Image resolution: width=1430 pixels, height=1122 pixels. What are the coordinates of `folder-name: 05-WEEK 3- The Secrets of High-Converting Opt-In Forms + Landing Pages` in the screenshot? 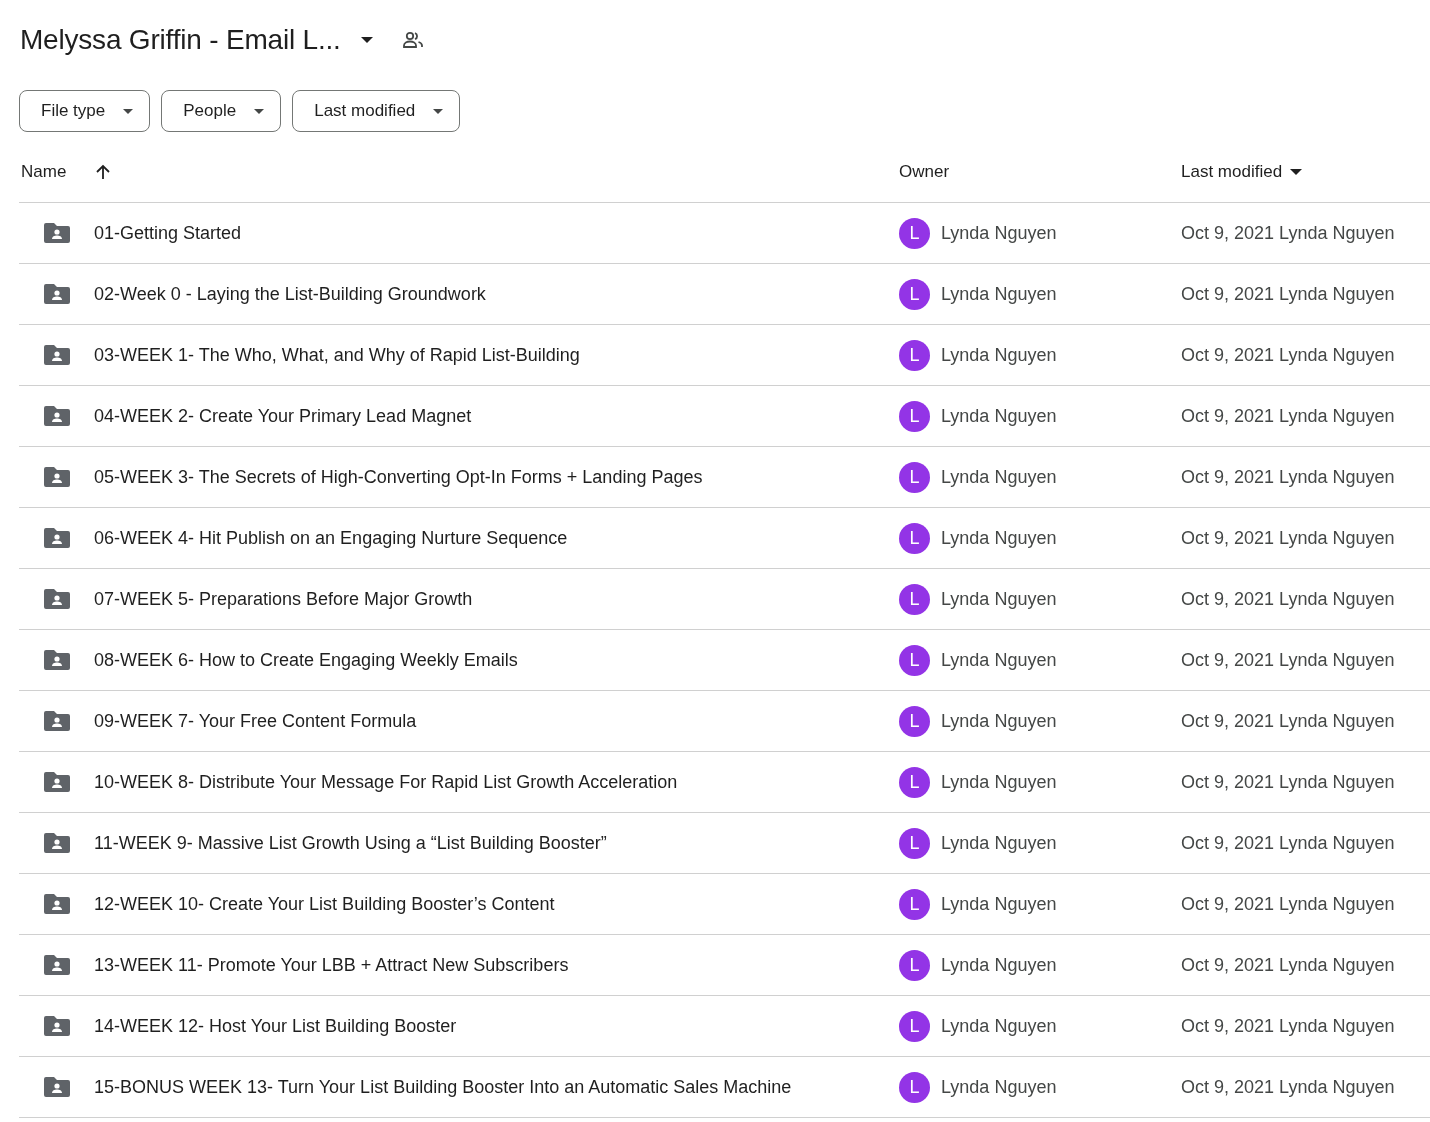 It's located at (398, 477).